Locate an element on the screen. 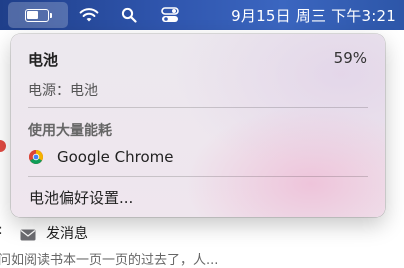 This screenshot has width=404, height=268. battery-icon is located at coordinates (36, 15).